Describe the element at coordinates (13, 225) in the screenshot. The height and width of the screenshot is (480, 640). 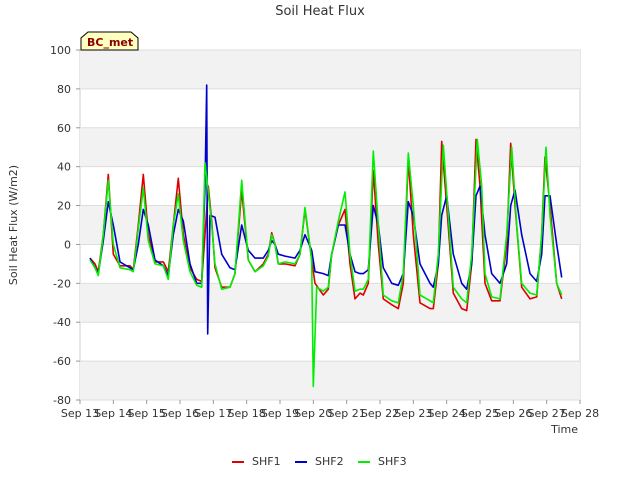
I see `y-axis-label: Soil Heat Flux (W/m2)` at that location.